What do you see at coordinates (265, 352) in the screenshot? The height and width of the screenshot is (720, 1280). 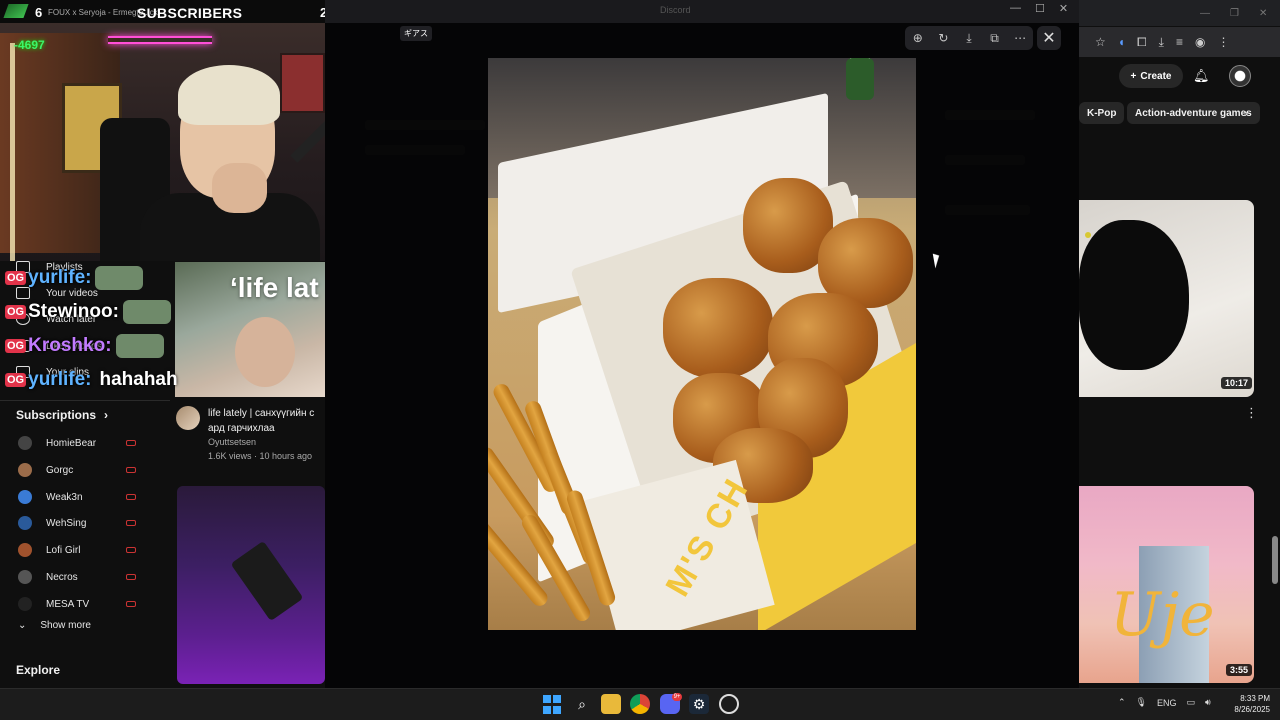 I see `thumbnail-person` at bounding box center [265, 352].